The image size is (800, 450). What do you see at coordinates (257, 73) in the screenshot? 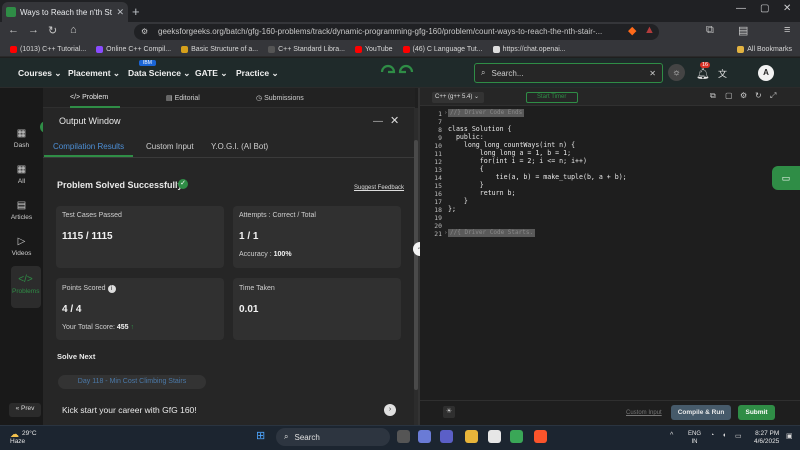
I see `nav-practice: Practice ⌄` at bounding box center [257, 73].